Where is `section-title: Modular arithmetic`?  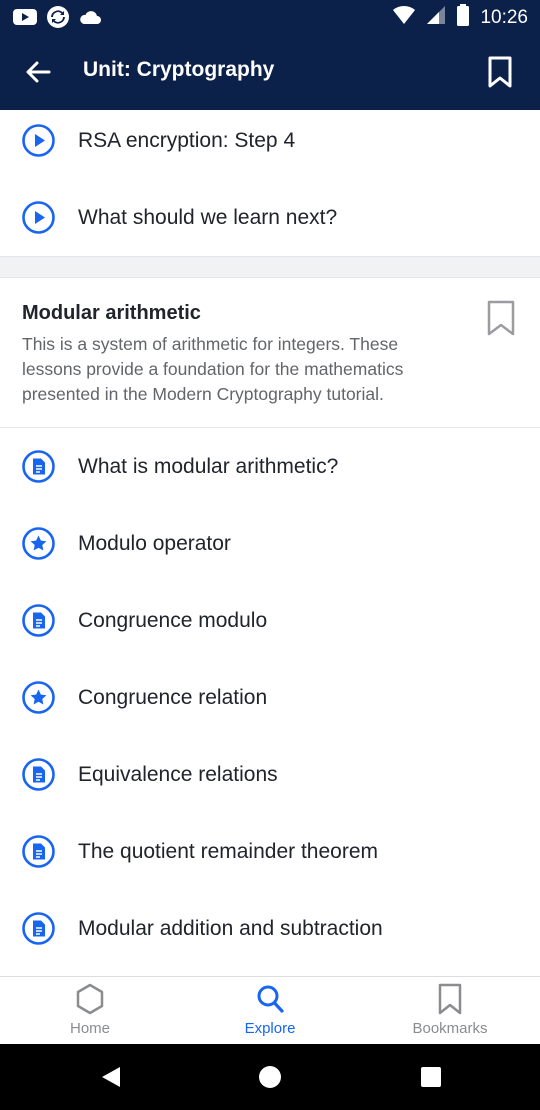
section-title: Modular arithmetic is located at coordinates (111, 313).